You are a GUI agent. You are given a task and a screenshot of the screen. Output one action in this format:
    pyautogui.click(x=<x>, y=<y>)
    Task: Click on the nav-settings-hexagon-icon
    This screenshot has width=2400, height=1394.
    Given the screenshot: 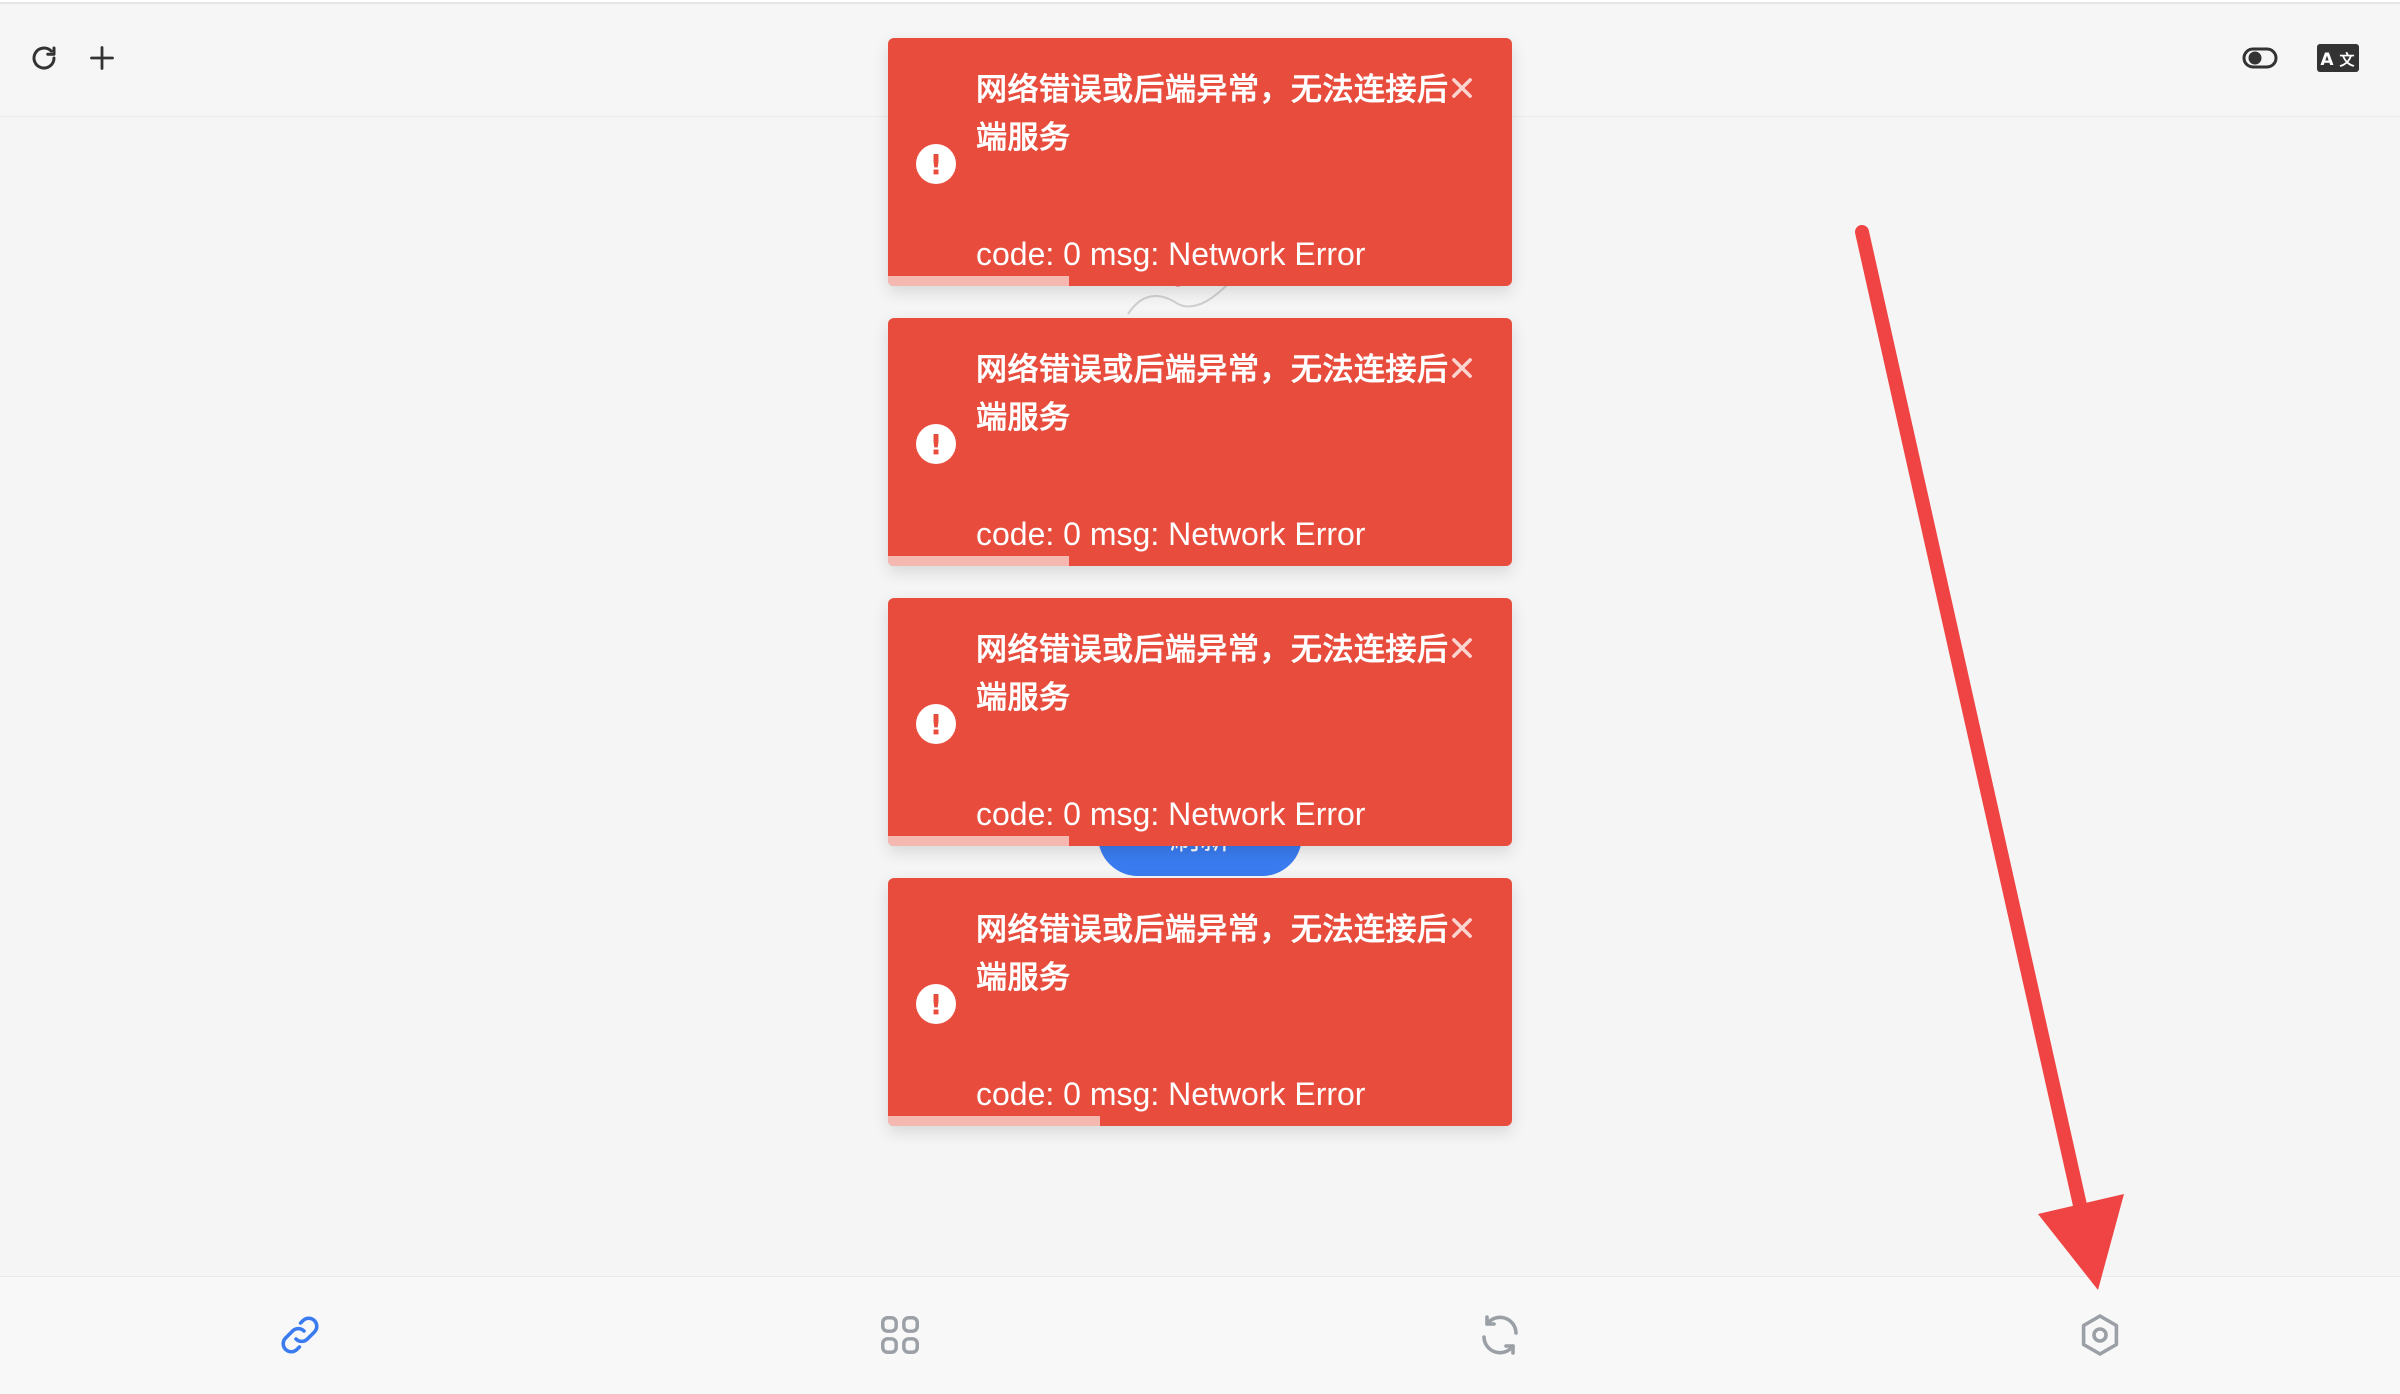 What is the action you would take?
    pyautogui.click(x=2100, y=1335)
    